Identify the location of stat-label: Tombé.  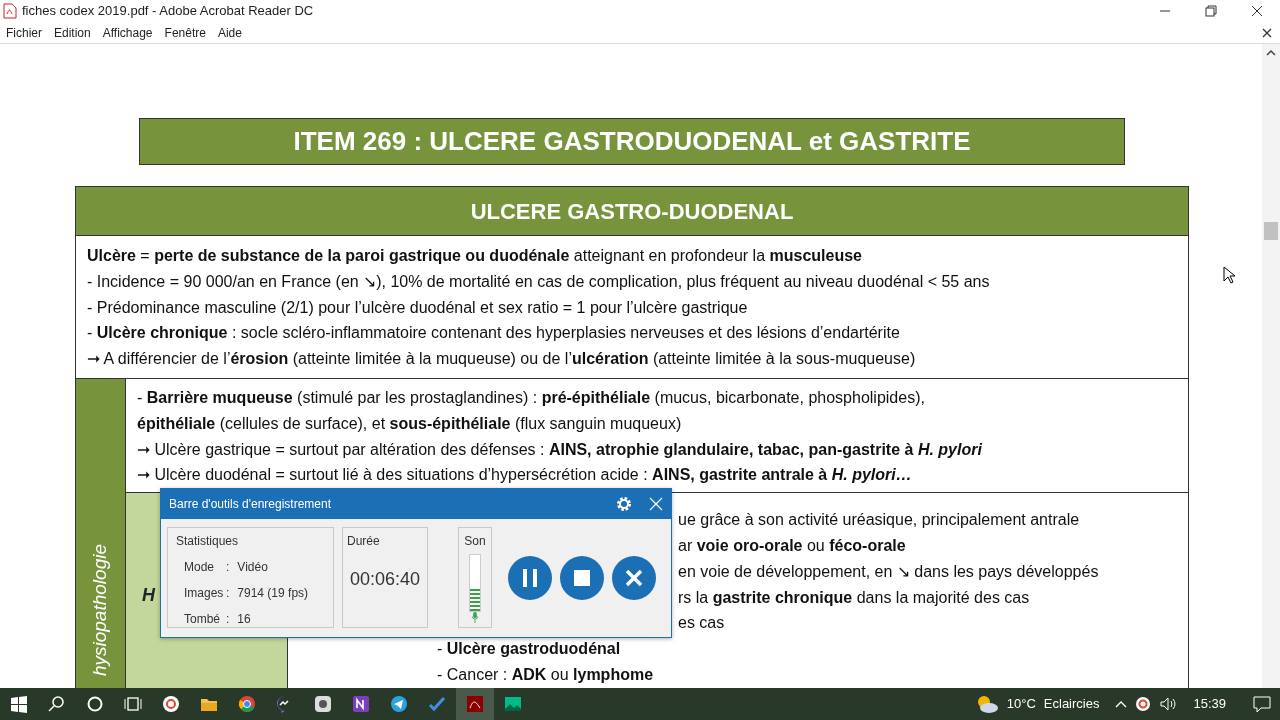
(203, 619).